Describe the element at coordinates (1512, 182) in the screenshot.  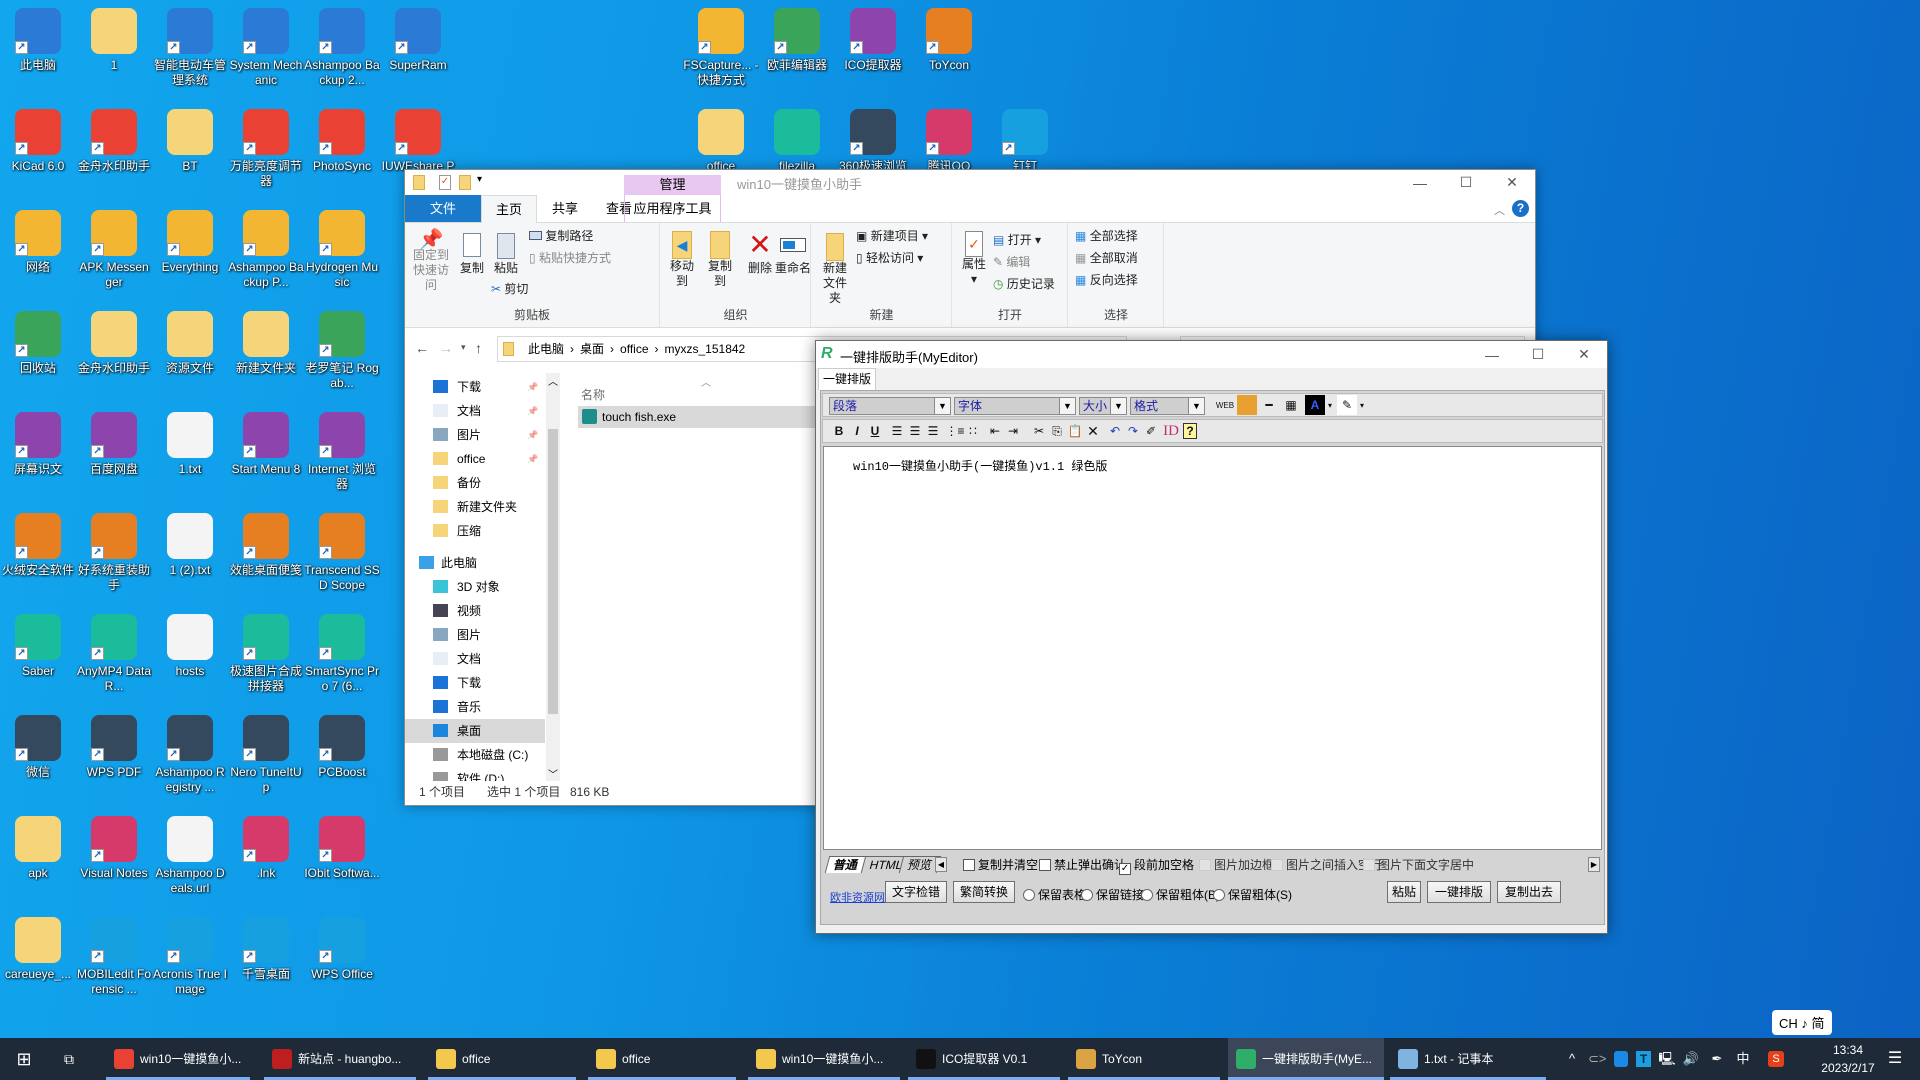
I see `close-button: ✕` at that location.